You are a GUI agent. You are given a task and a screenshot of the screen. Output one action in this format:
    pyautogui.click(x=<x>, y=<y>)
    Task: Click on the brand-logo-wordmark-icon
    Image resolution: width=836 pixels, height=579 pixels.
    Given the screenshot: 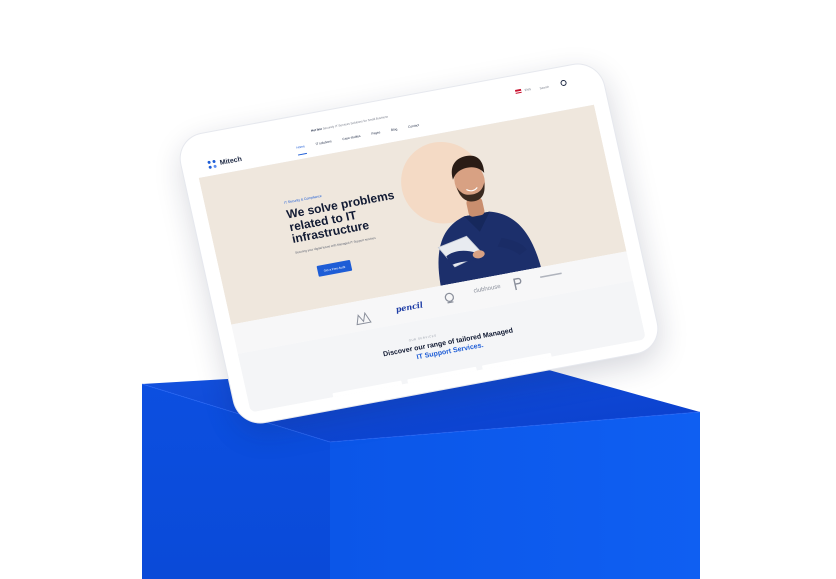 What is the action you would take?
    pyautogui.click(x=550, y=275)
    